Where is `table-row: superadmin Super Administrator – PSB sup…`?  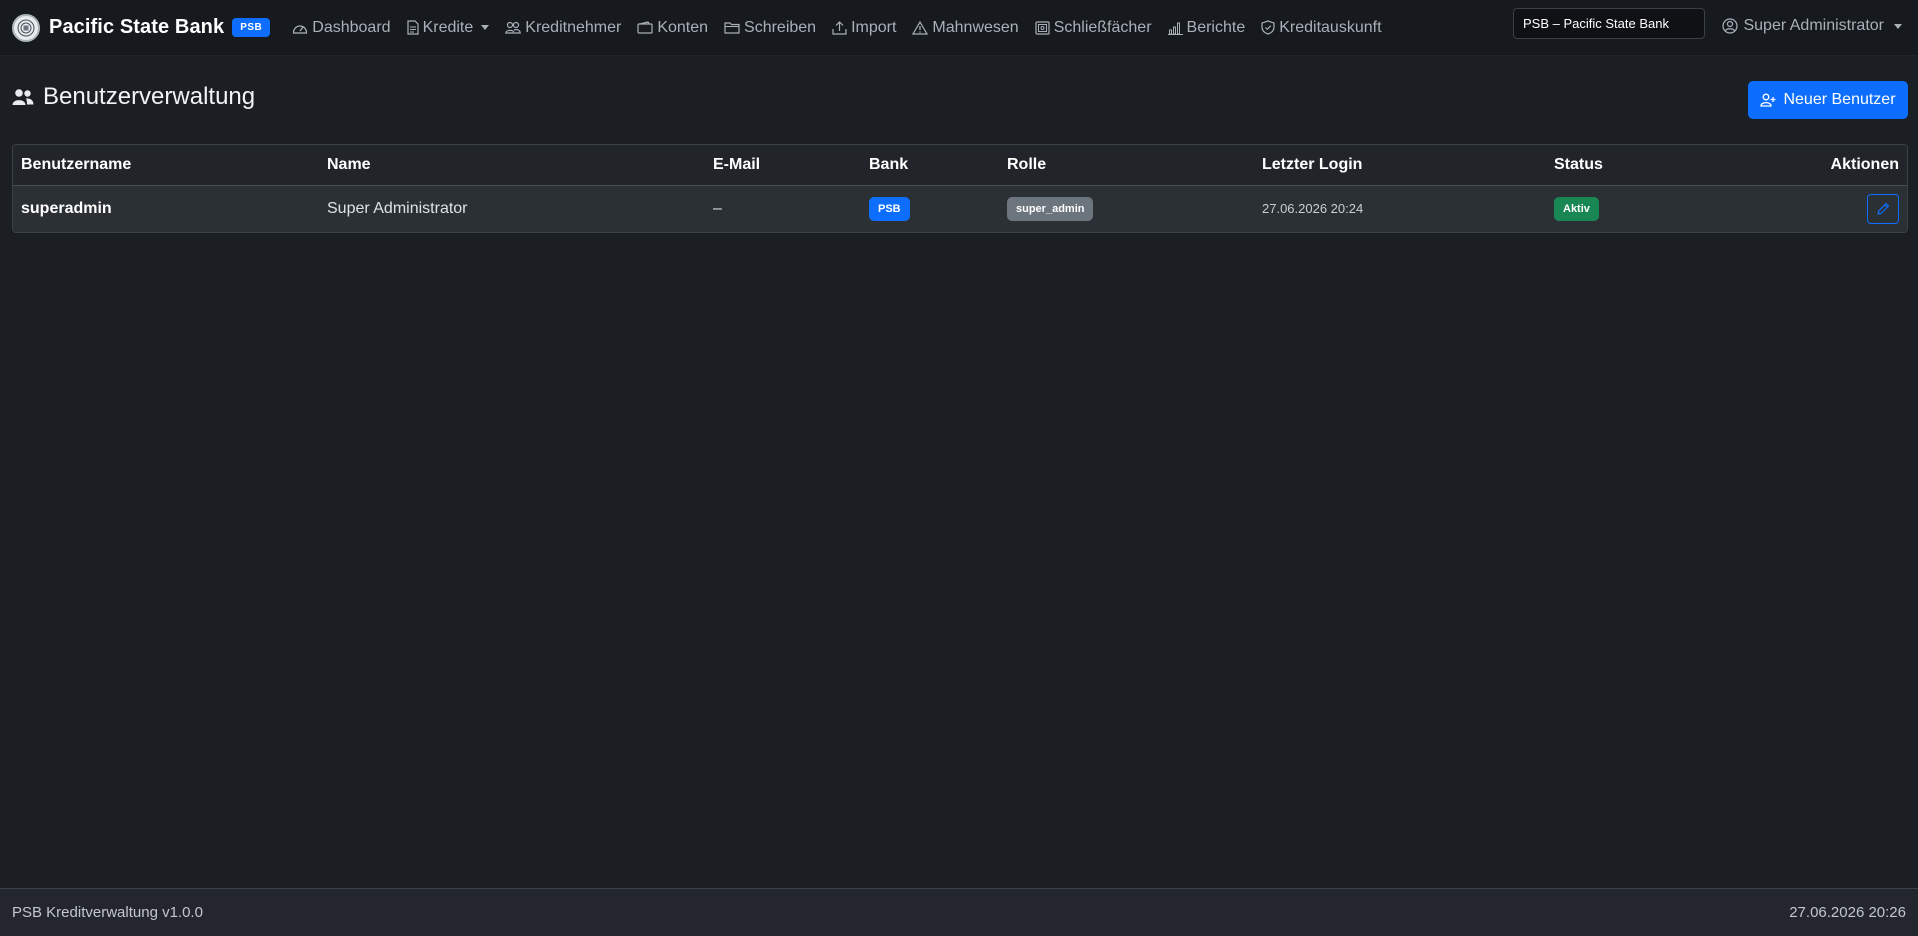
table-row: superadmin Super Administrator – PSB sup… is located at coordinates (960, 208).